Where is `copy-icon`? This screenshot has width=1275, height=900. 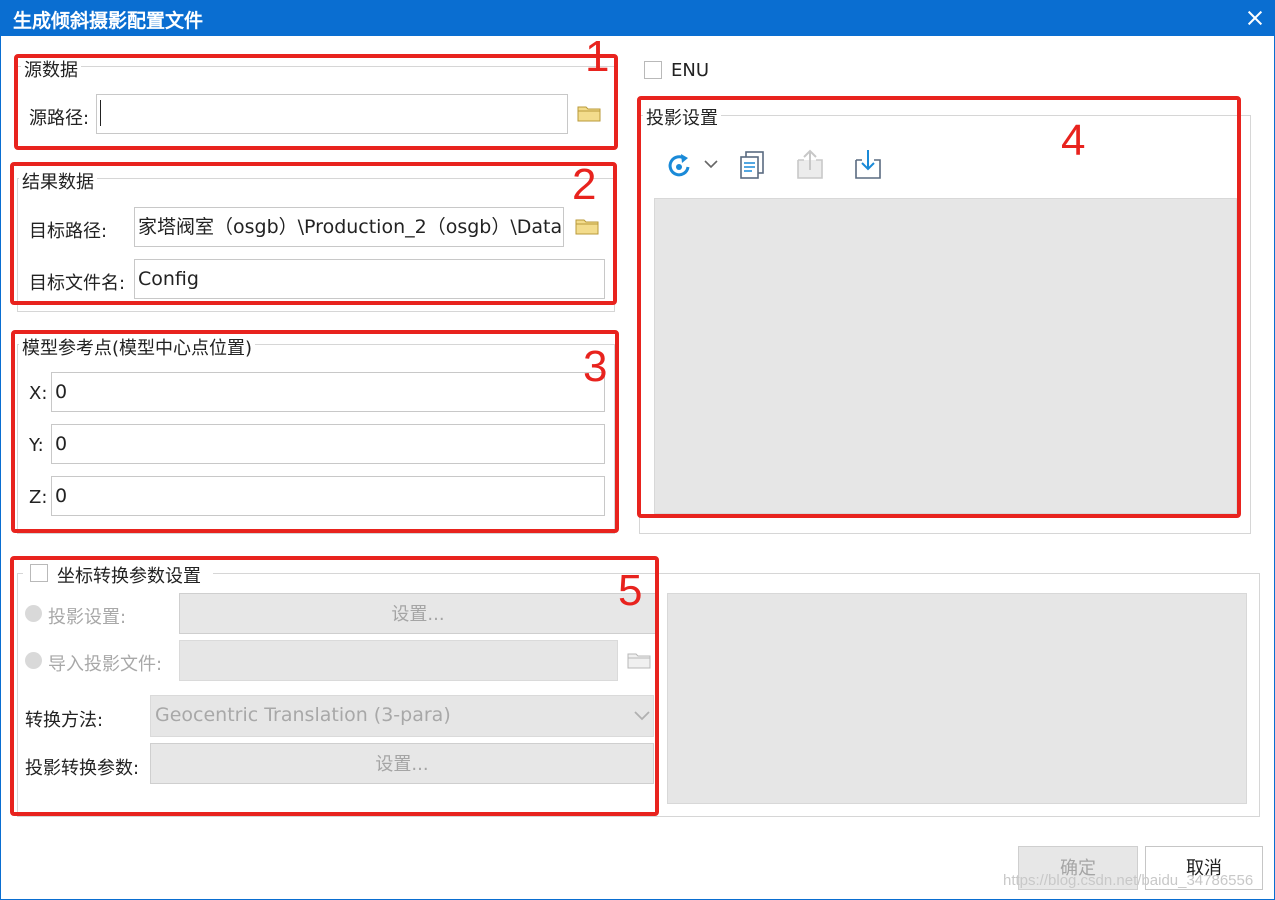 copy-icon is located at coordinates (753, 165).